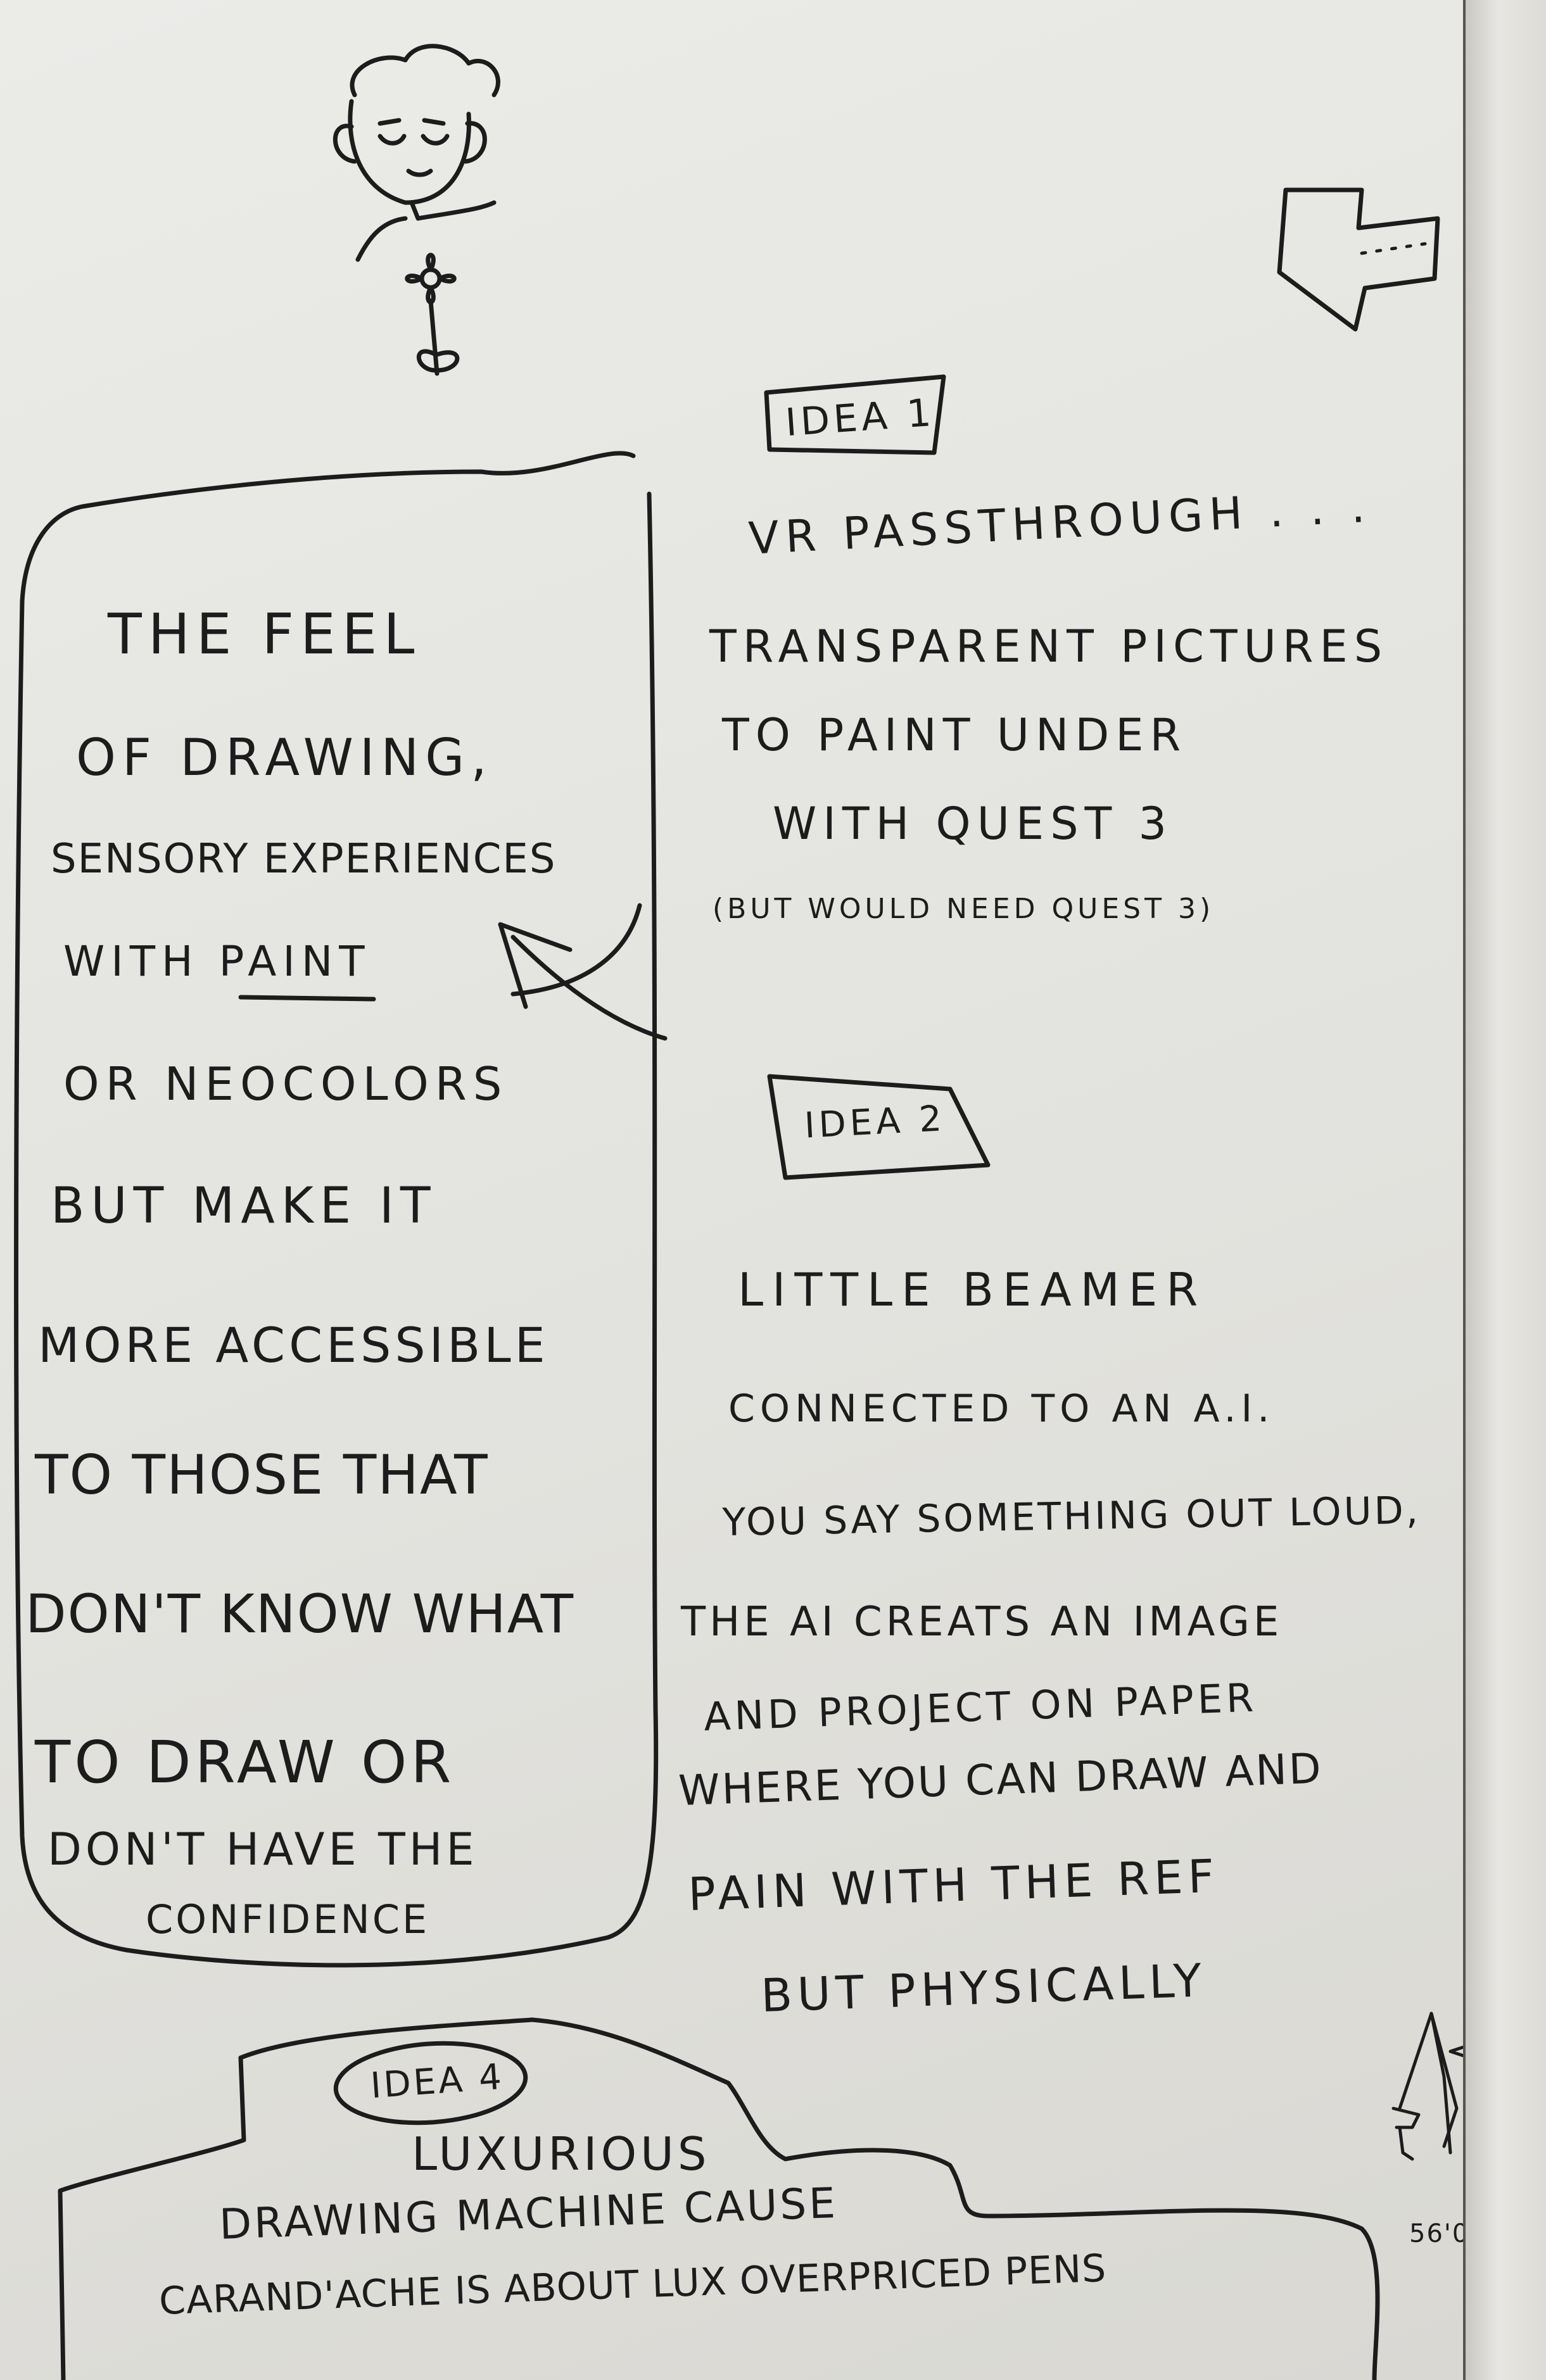  I want to click on feel-line-12: CONFIDENCE, so click(288, 1919).